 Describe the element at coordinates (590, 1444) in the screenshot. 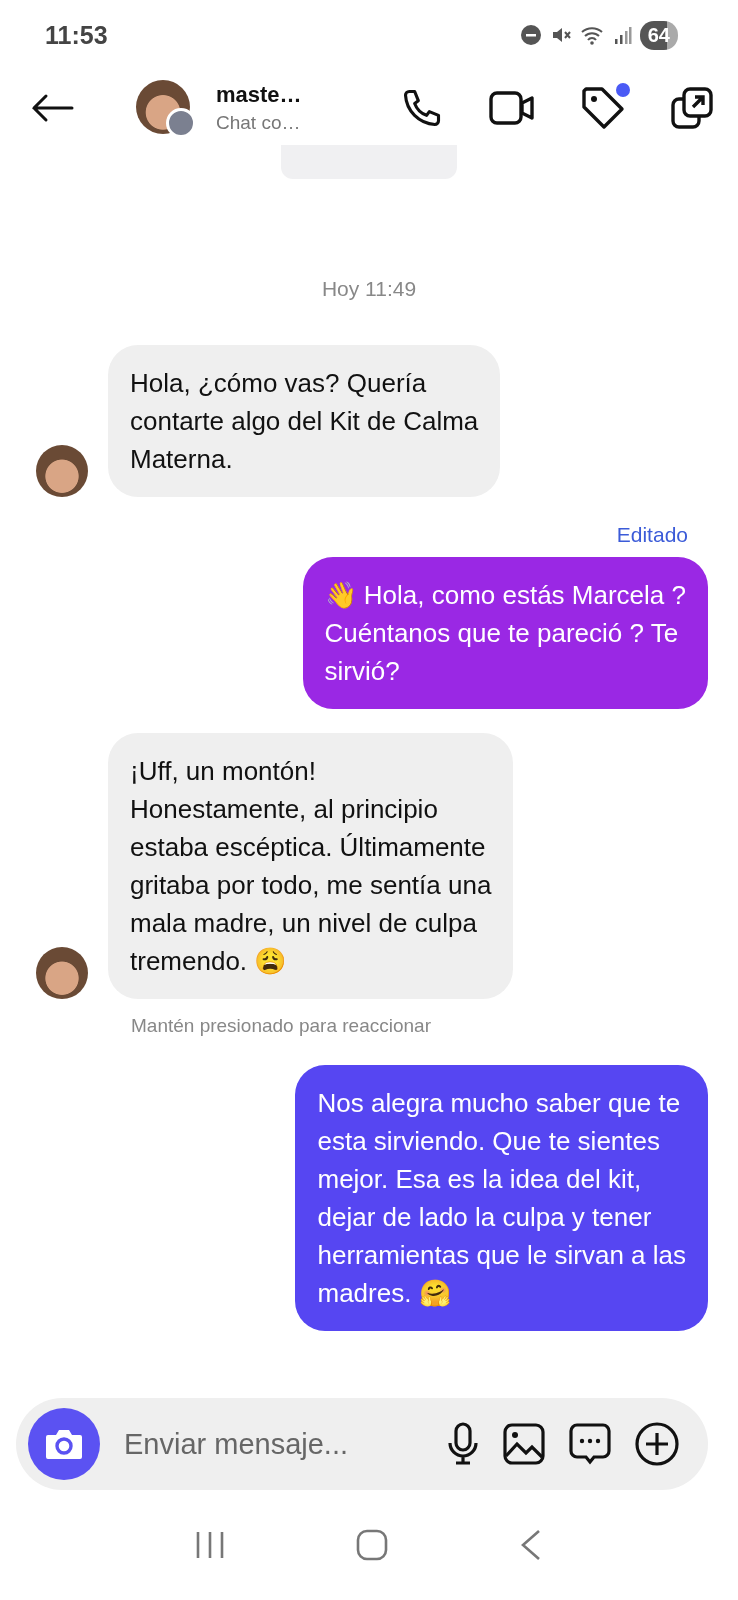

I see `chat-bubble-icon` at that location.